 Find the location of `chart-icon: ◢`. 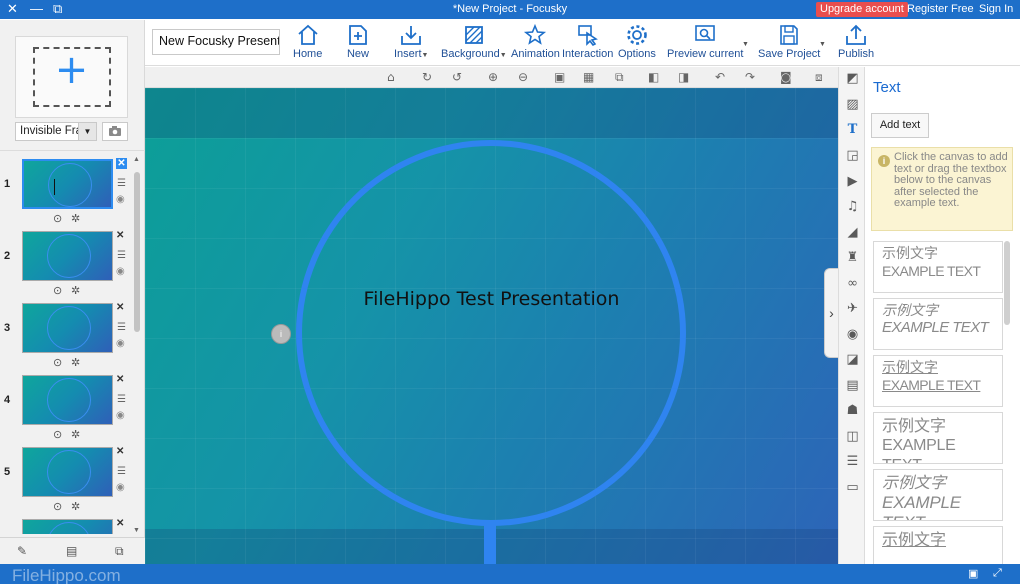

chart-icon: ◢ is located at coordinates (852, 232).